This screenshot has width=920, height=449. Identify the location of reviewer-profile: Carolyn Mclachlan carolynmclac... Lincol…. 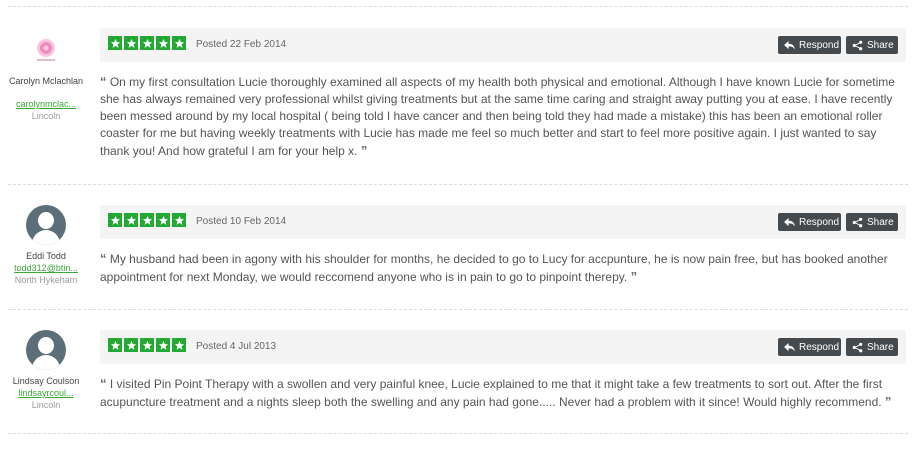
(46, 75).